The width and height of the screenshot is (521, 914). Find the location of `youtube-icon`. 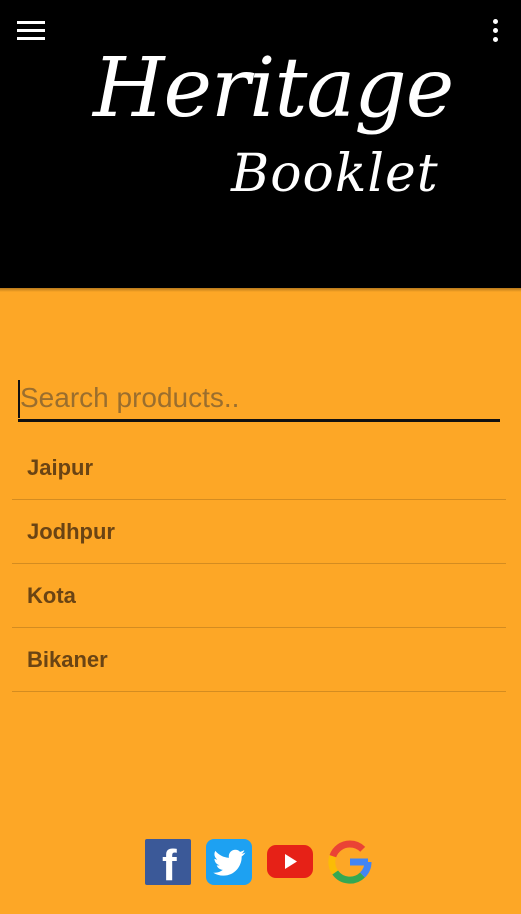

youtube-icon is located at coordinates (290, 861).